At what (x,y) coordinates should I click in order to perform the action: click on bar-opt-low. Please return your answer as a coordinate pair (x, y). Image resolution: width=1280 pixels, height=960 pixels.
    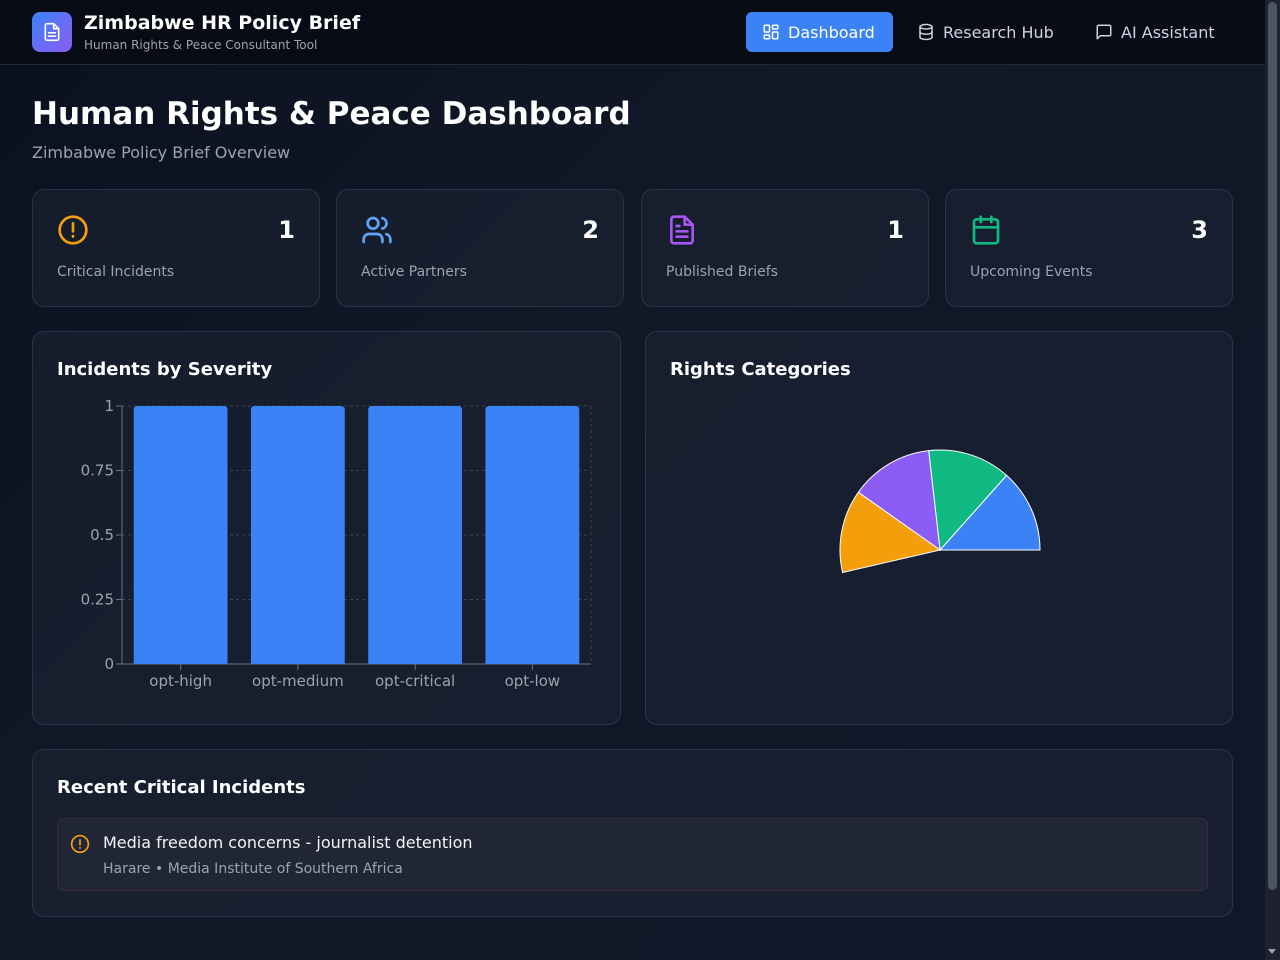
    Looking at the image, I should click on (532, 535).